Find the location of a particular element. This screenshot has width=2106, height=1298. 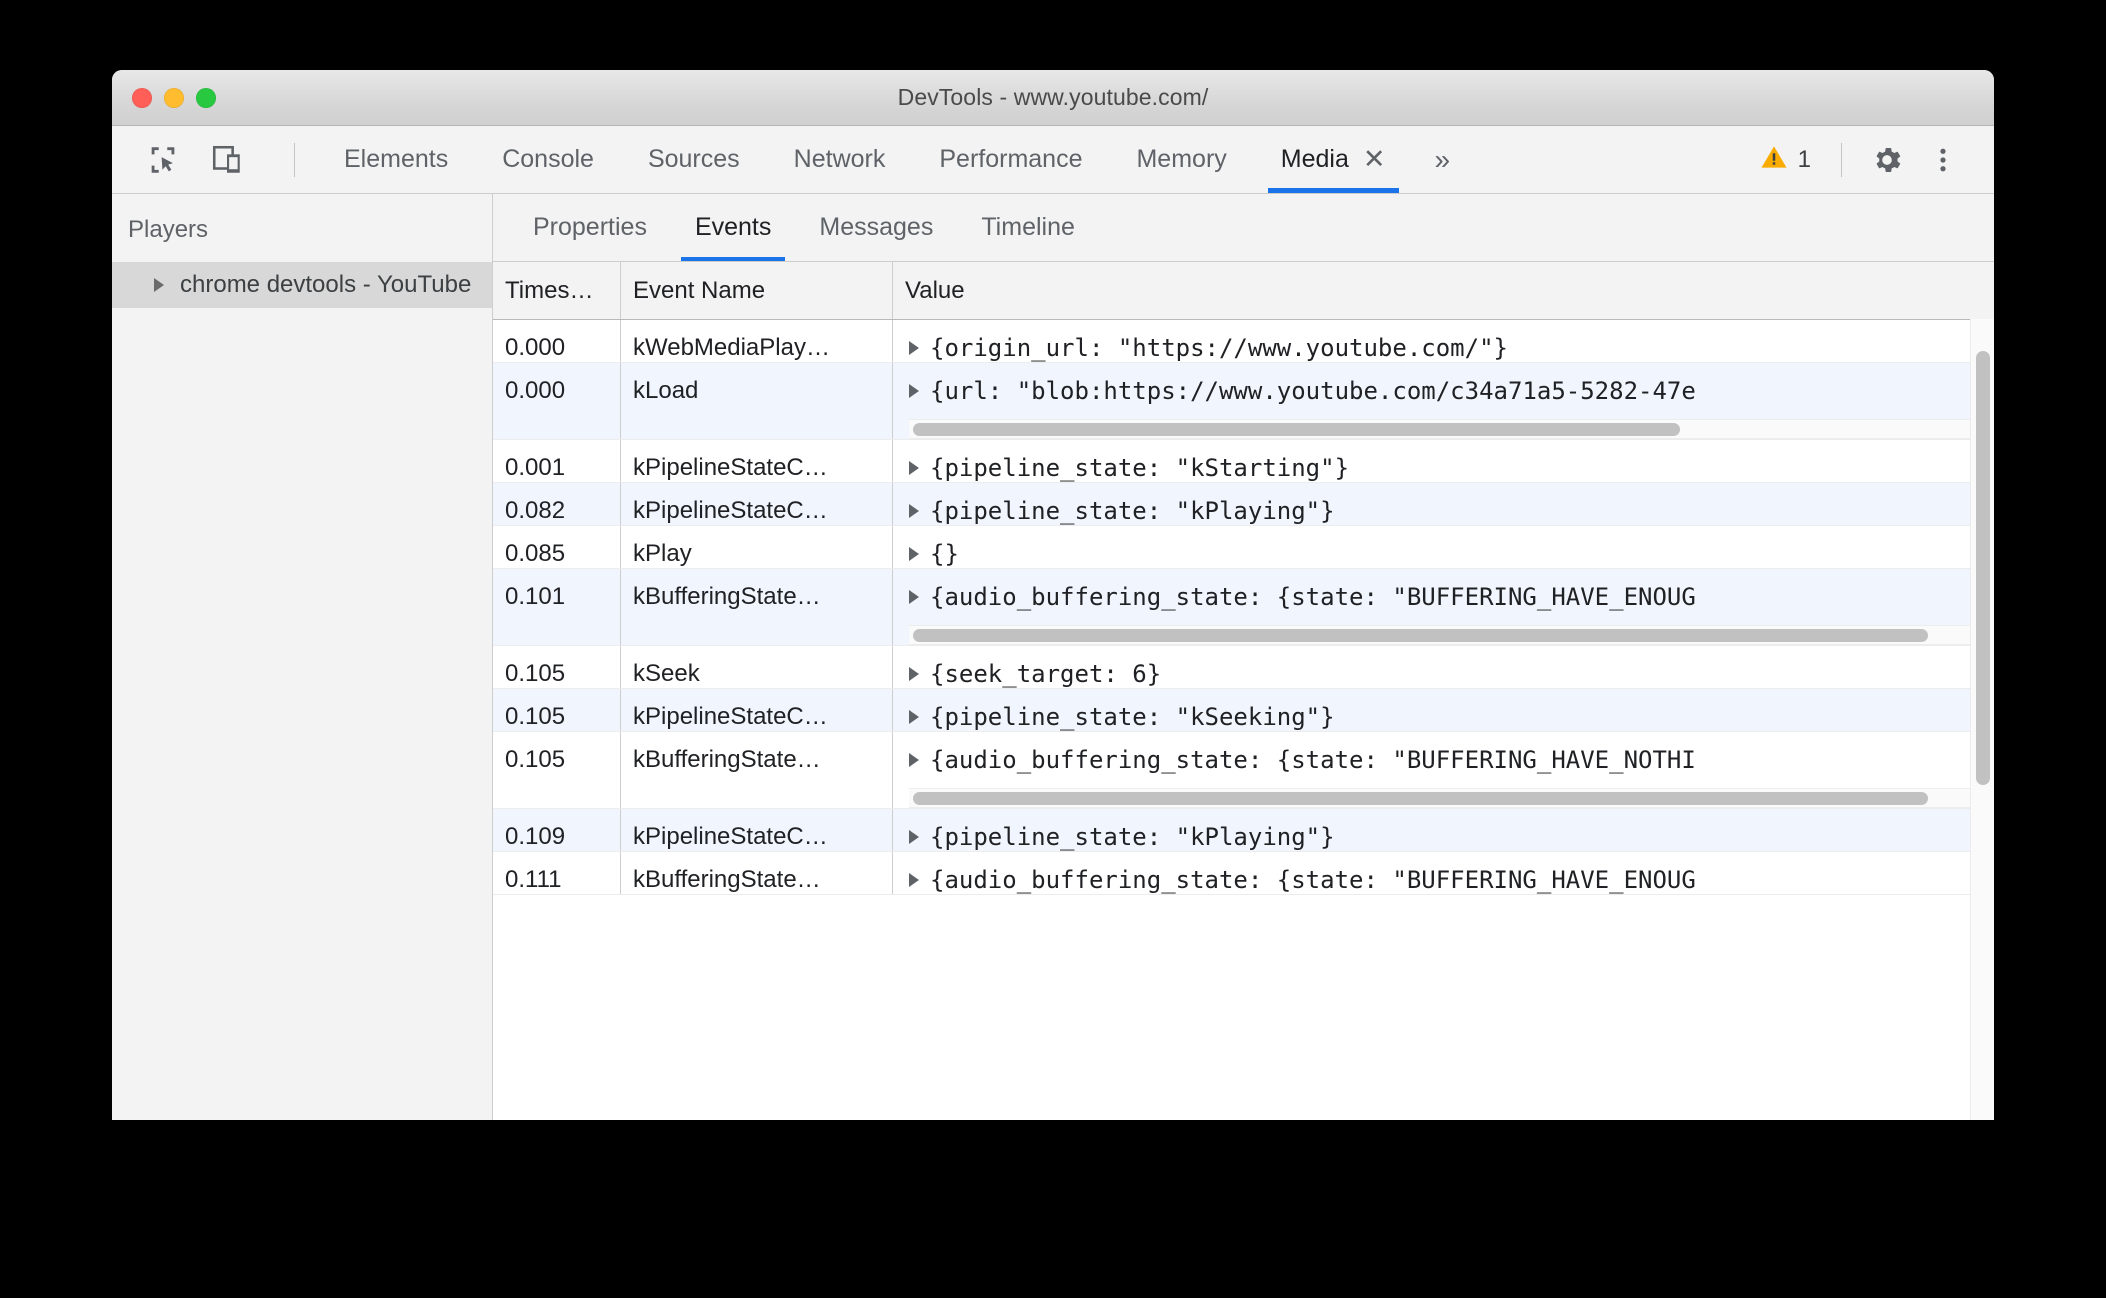

close-light is located at coordinates (142, 97).